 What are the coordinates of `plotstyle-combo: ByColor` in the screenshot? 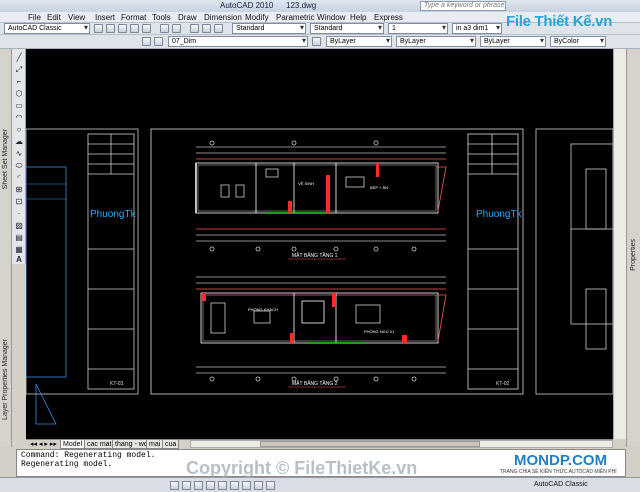 It's located at (578, 41).